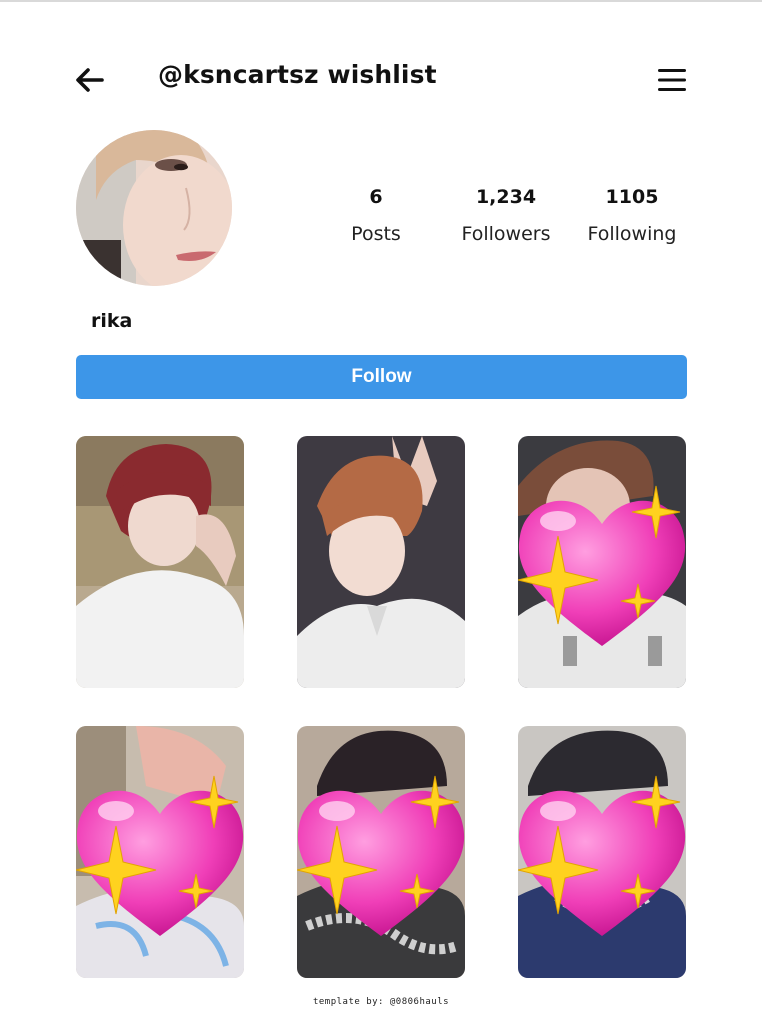 Image resolution: width=762 pixels, height=1024 pixels. Describe the element at coordinates (632, 234) in the screenshot. I see `stat-following-label: Following` at that location.